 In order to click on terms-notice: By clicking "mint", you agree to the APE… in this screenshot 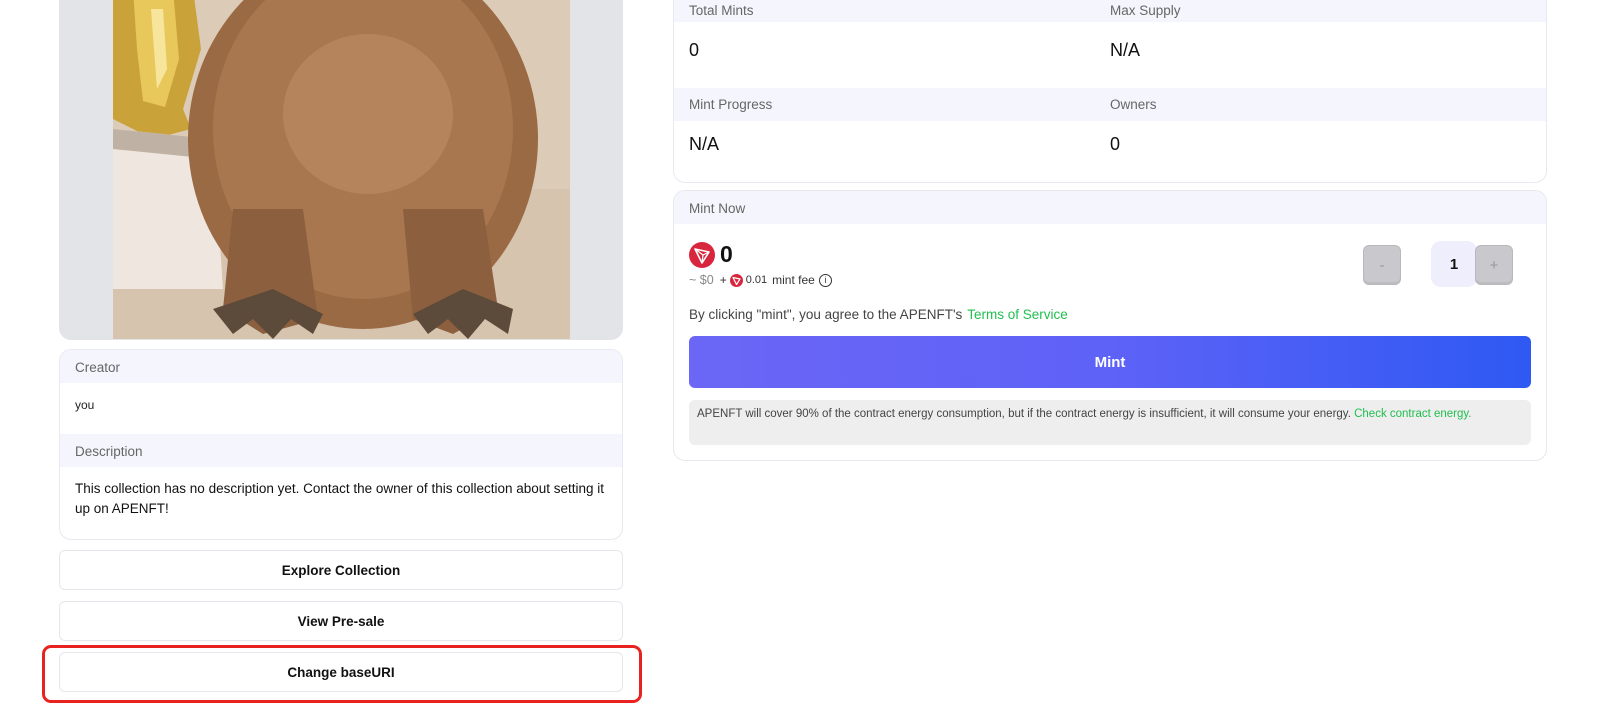, I will do `click(878, 314)`.